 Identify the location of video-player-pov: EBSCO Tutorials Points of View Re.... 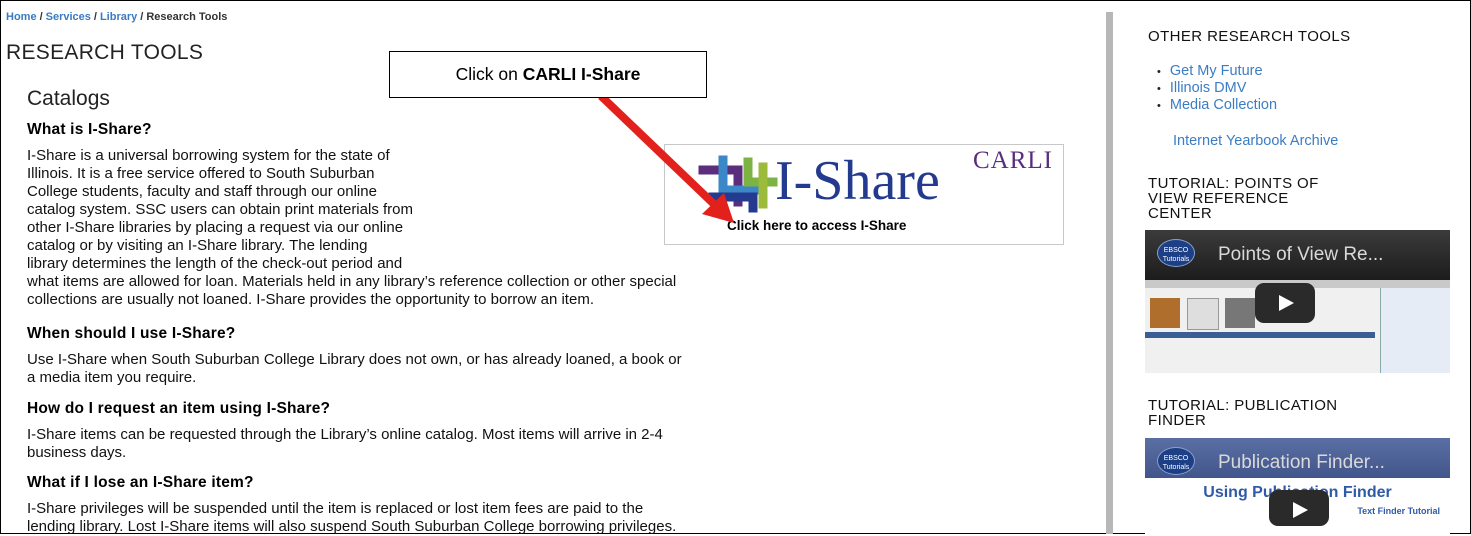
(1297, 301).